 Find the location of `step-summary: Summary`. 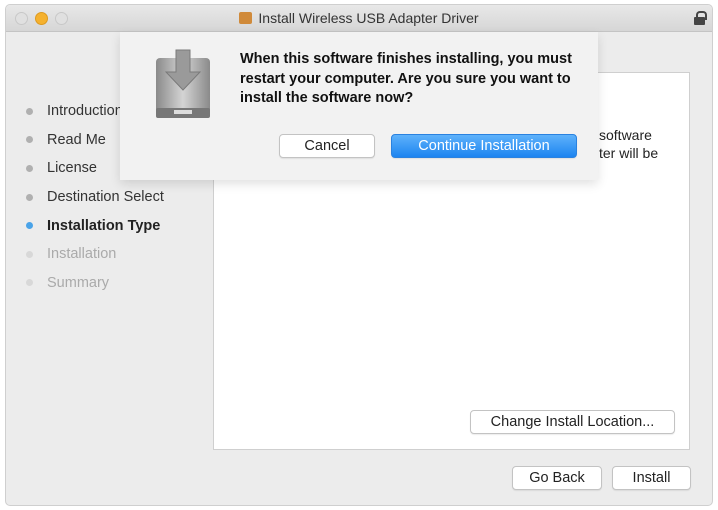

step-summary: Summary is located at coordinates (95, 283).